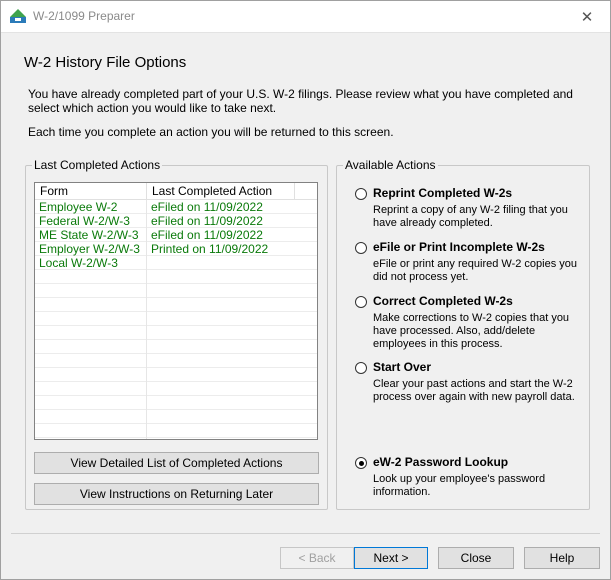 The image size is (611, 580). I want to click on table-row: Employee W-2 eFiled on 11/09/2022, so click(176, 207).